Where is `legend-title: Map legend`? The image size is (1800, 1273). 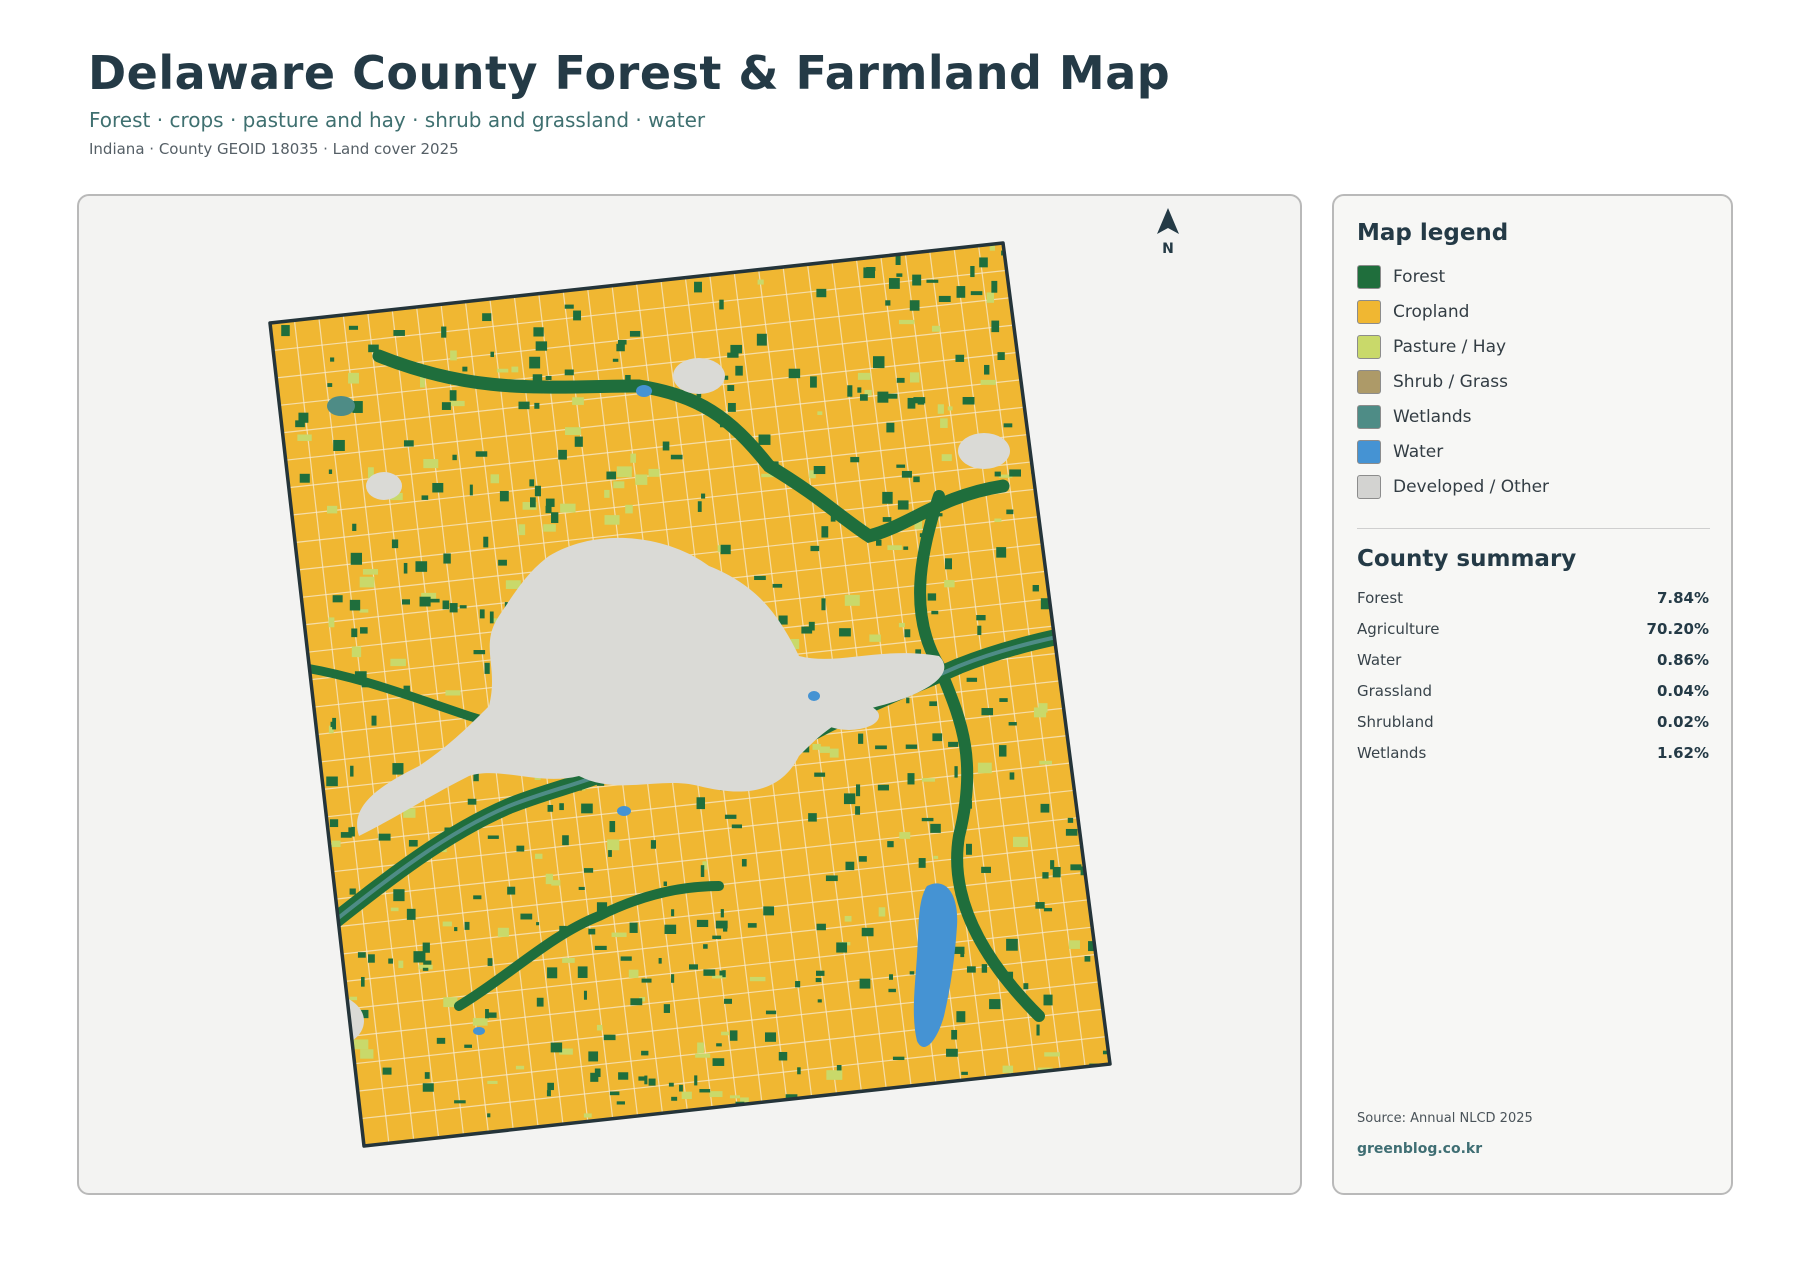 legend-title: Map legend is located at coordinates (1433, 233).